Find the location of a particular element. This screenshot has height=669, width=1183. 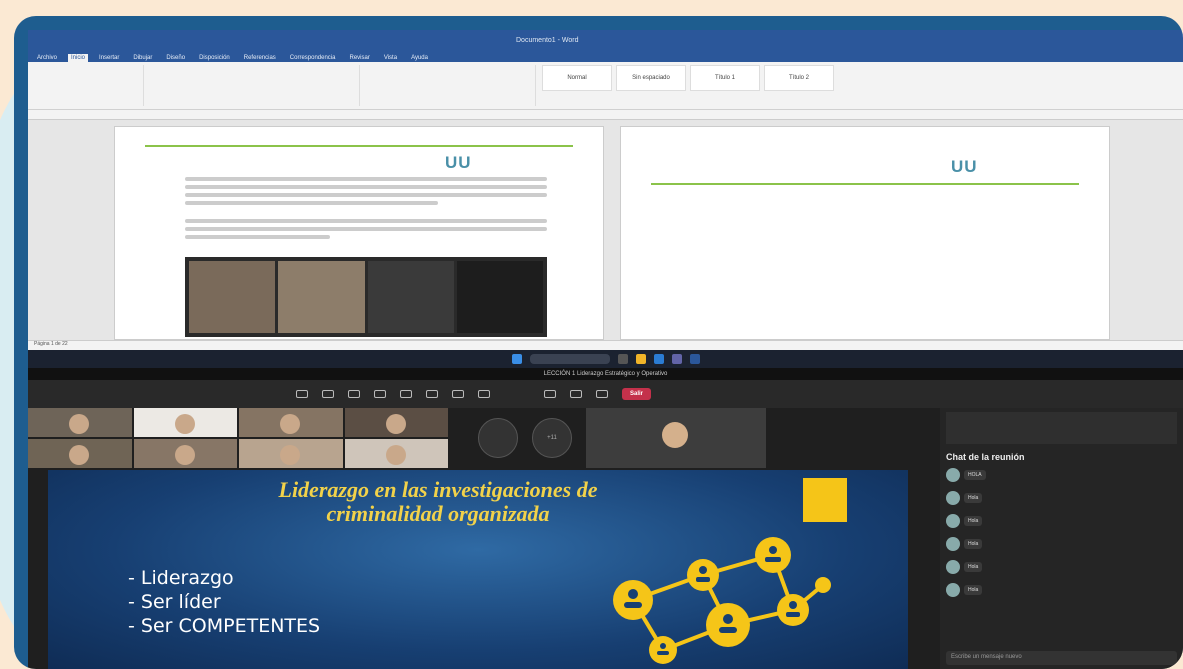

slide-title-line-1: Liderazgo en las investigaciones de is located at coordinates (438, 489).